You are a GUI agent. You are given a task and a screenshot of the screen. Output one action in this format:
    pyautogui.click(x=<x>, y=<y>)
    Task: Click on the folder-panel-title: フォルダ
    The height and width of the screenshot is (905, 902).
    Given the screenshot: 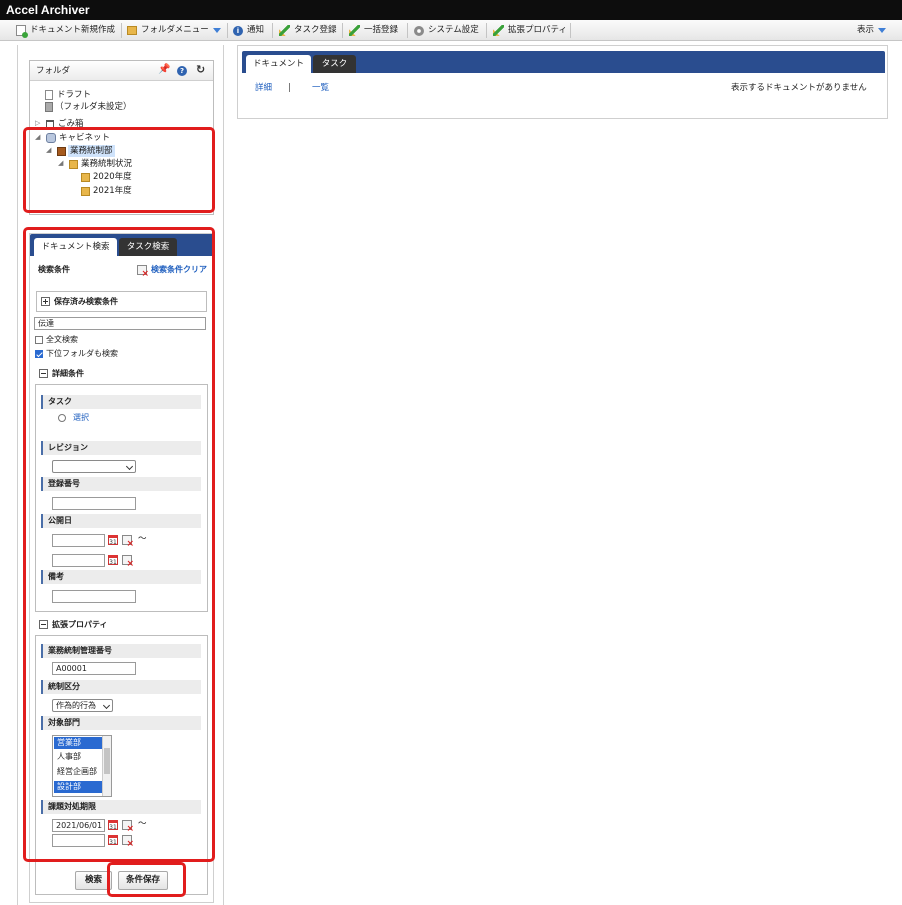 What is the action you would take?
    pyautogui.click(x=53, y=71)
    